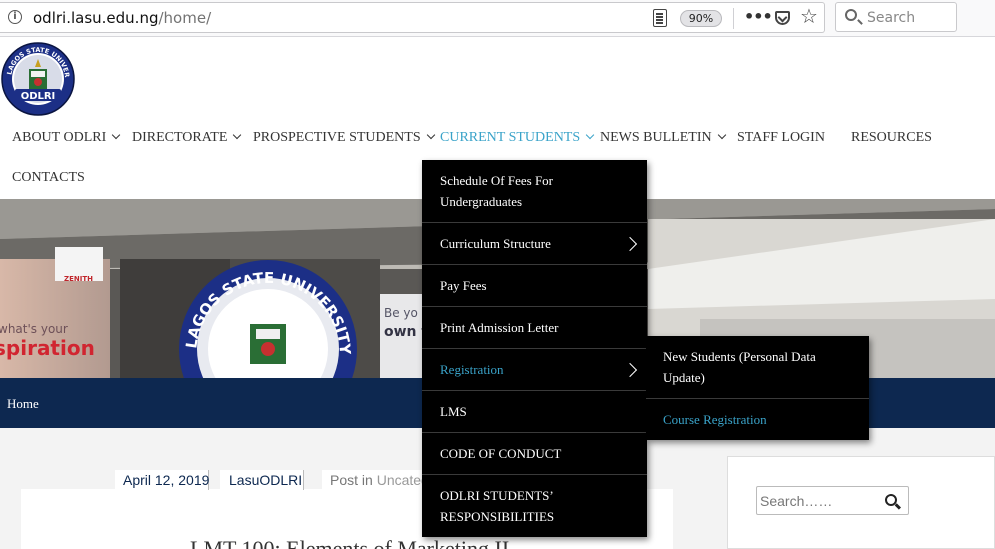 The width and height of the screenshot is (995, 549). I want to click on nav-label: PROSPECTIVE STUDENTS, so click(337, 137).